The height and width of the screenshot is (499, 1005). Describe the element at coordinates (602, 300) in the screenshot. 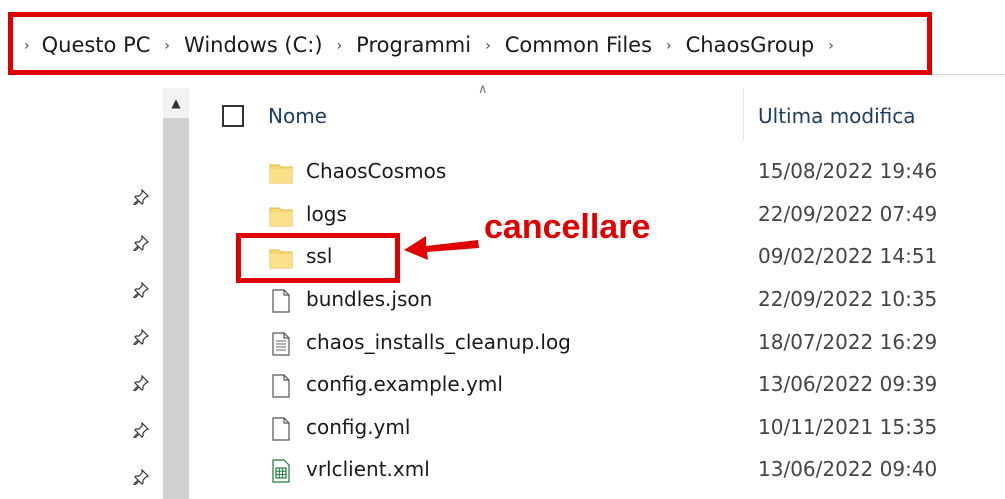

I see `file-row: bundles.json 22/09/2022 10:35` at that location.